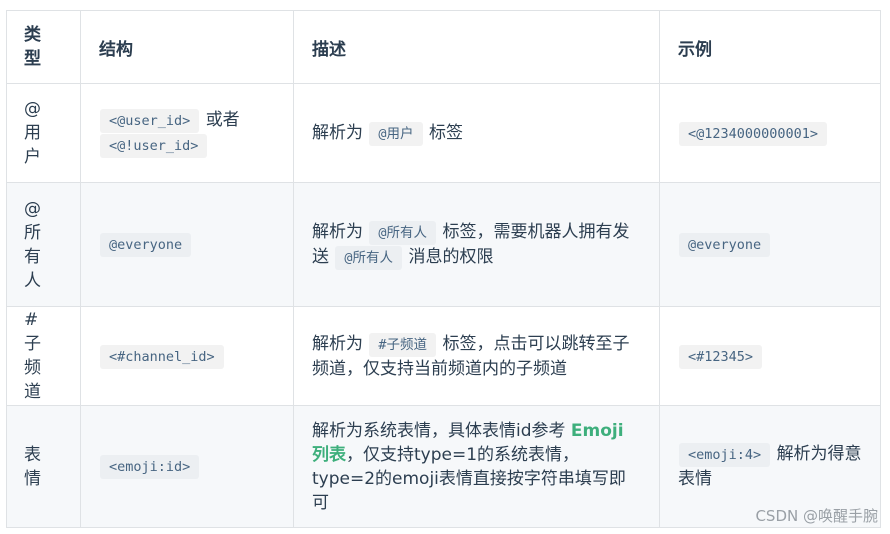 This screenshot has width=890, height=534. Describe the element at coordinates (816, 516) in the screenshot. I see `watermark: CSDN @唤醒手腕` at that location.